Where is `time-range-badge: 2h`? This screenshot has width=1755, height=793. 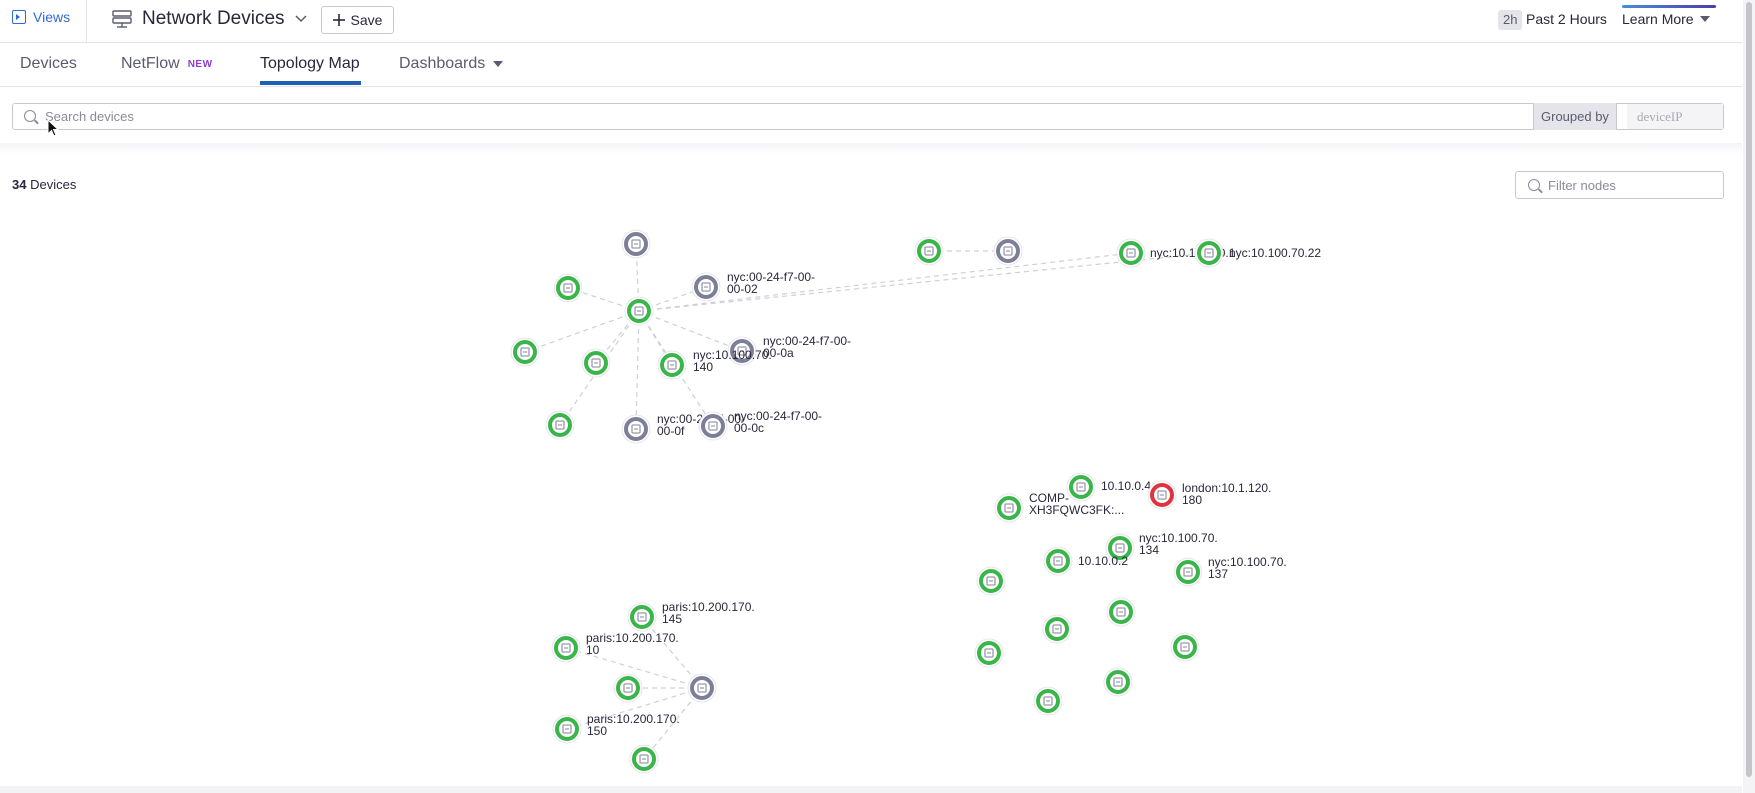
time-range-badge: 2h is located at coordinates (1510, 20).